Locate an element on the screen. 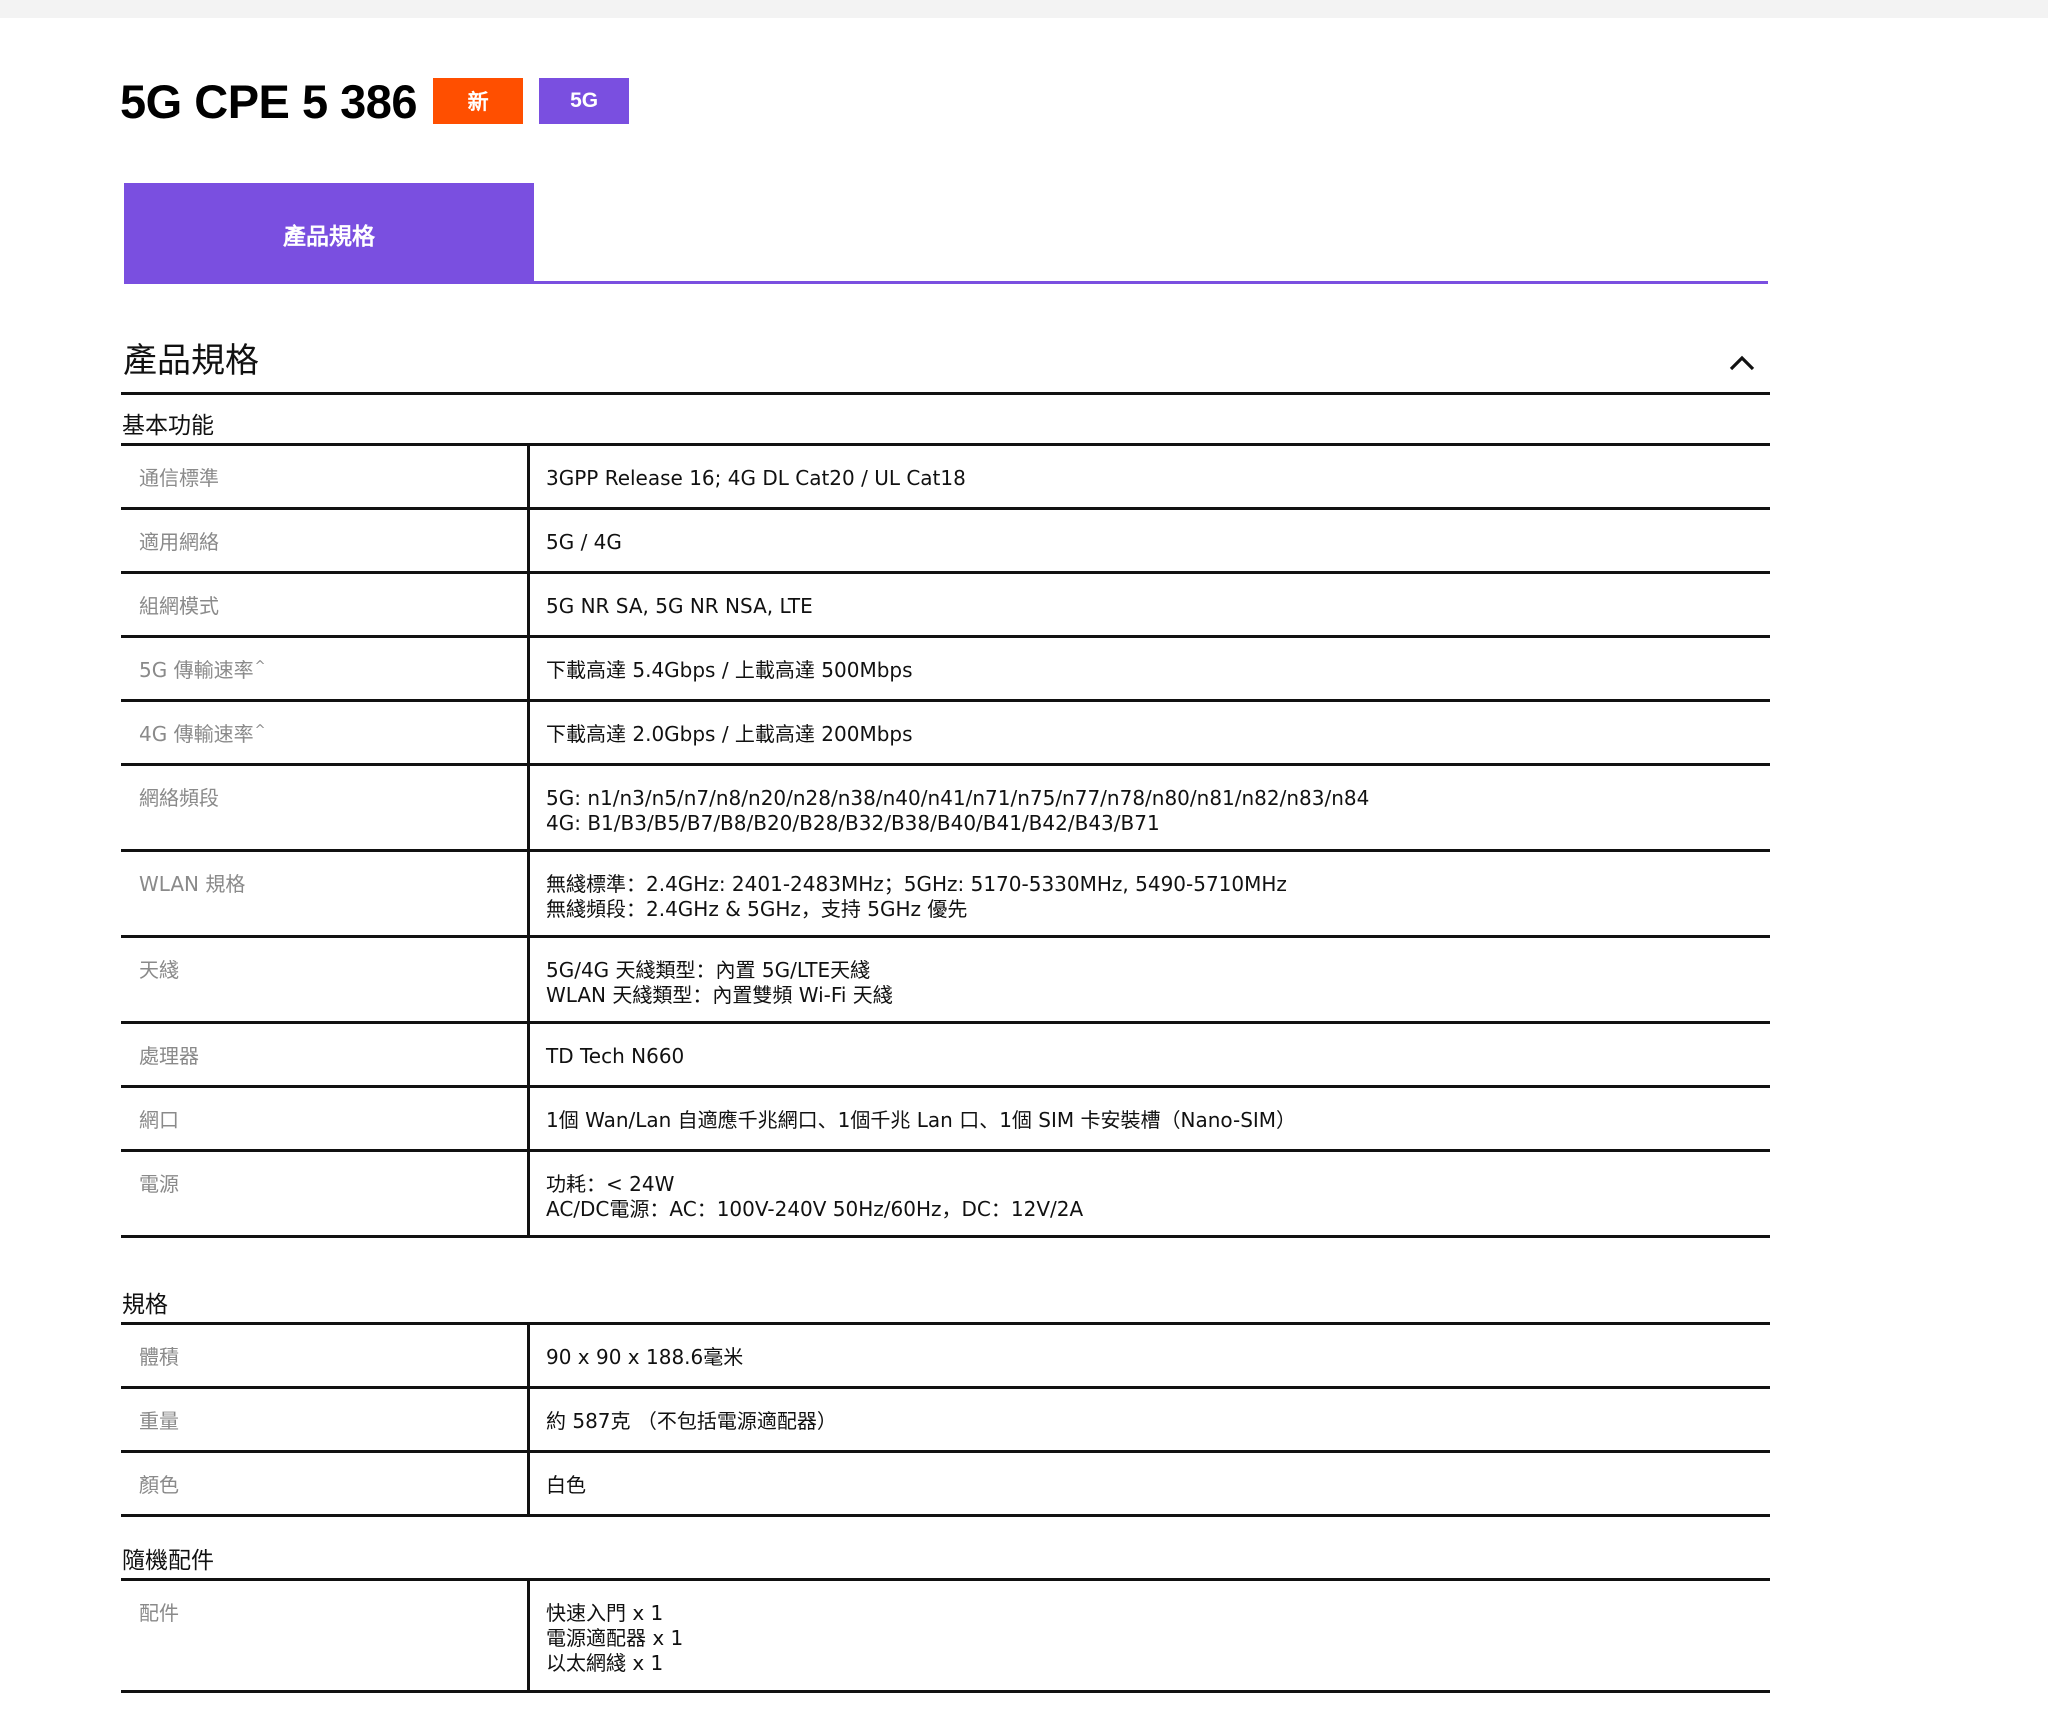 The height and width of the screenshot is (1718, 2048). table-row: 體積 90 x 90 x 188.6毫米 is located at coordinates (945, 1357).